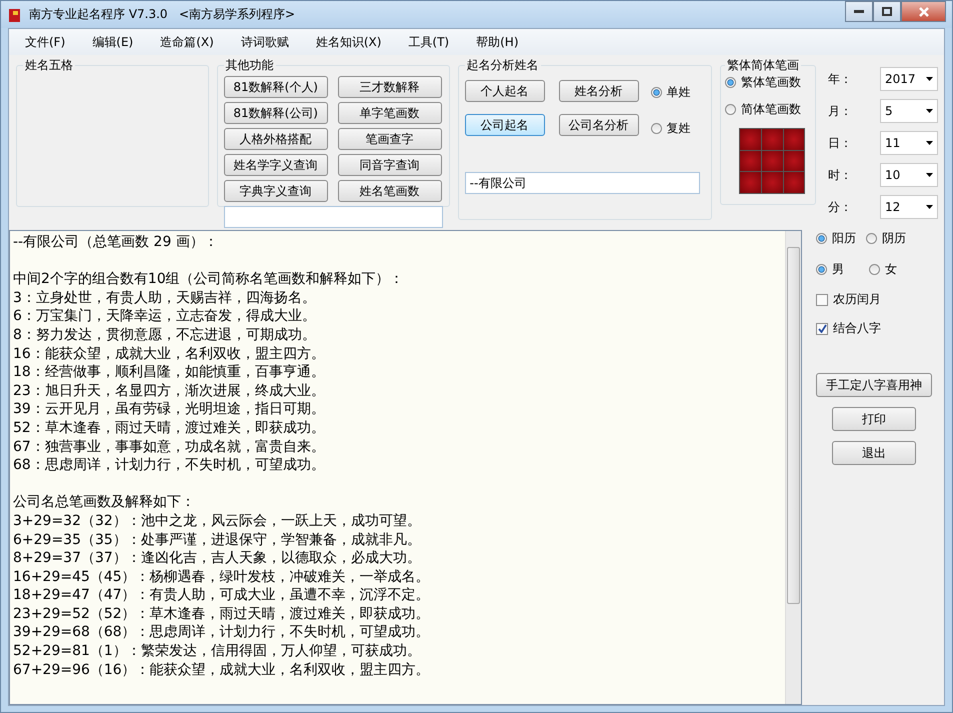 This screenshot has height=713, width=953. Describe the element at coordinates (670, 128) in the screenshot. I see `radio-button: 复姓` at that location.